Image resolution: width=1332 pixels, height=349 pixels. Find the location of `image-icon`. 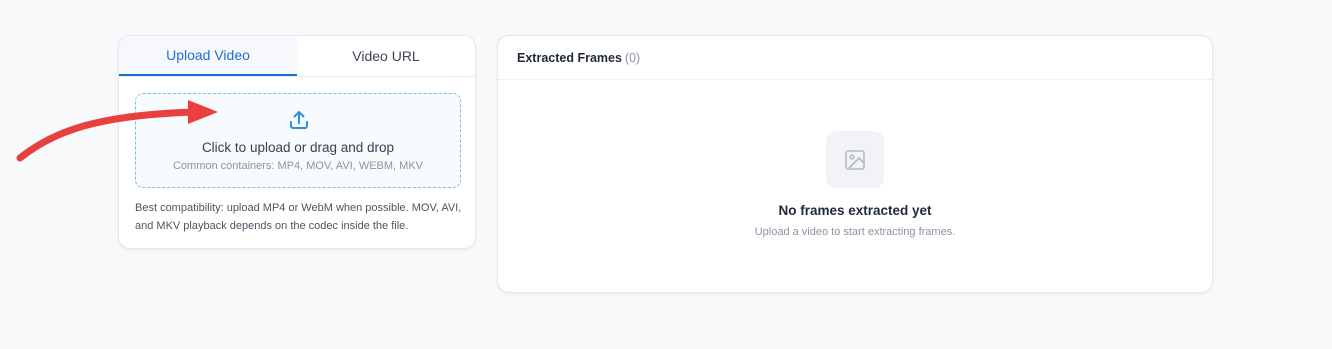

image-icon is located at coordinates (855, 159).